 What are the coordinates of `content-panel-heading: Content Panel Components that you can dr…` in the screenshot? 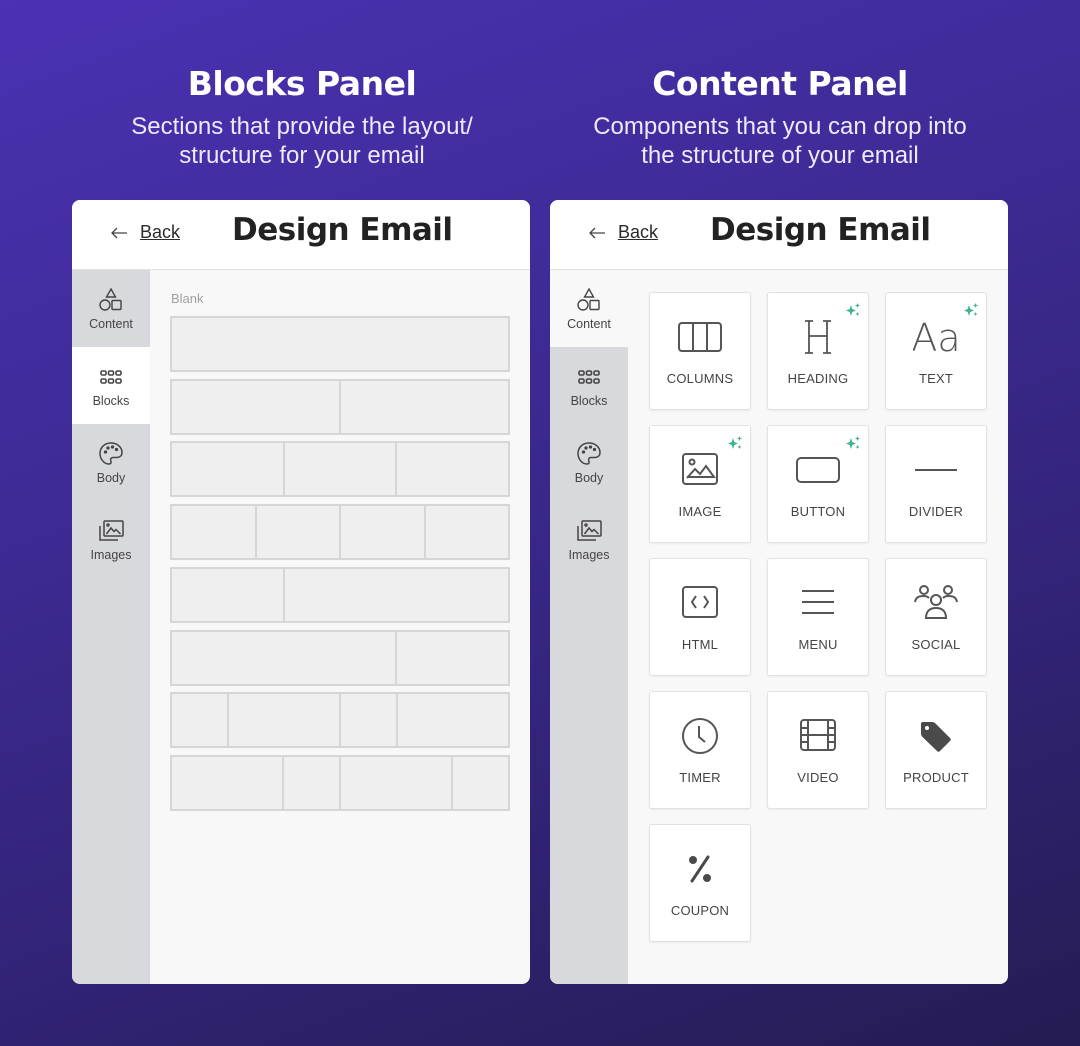 It's located at (780, 116).